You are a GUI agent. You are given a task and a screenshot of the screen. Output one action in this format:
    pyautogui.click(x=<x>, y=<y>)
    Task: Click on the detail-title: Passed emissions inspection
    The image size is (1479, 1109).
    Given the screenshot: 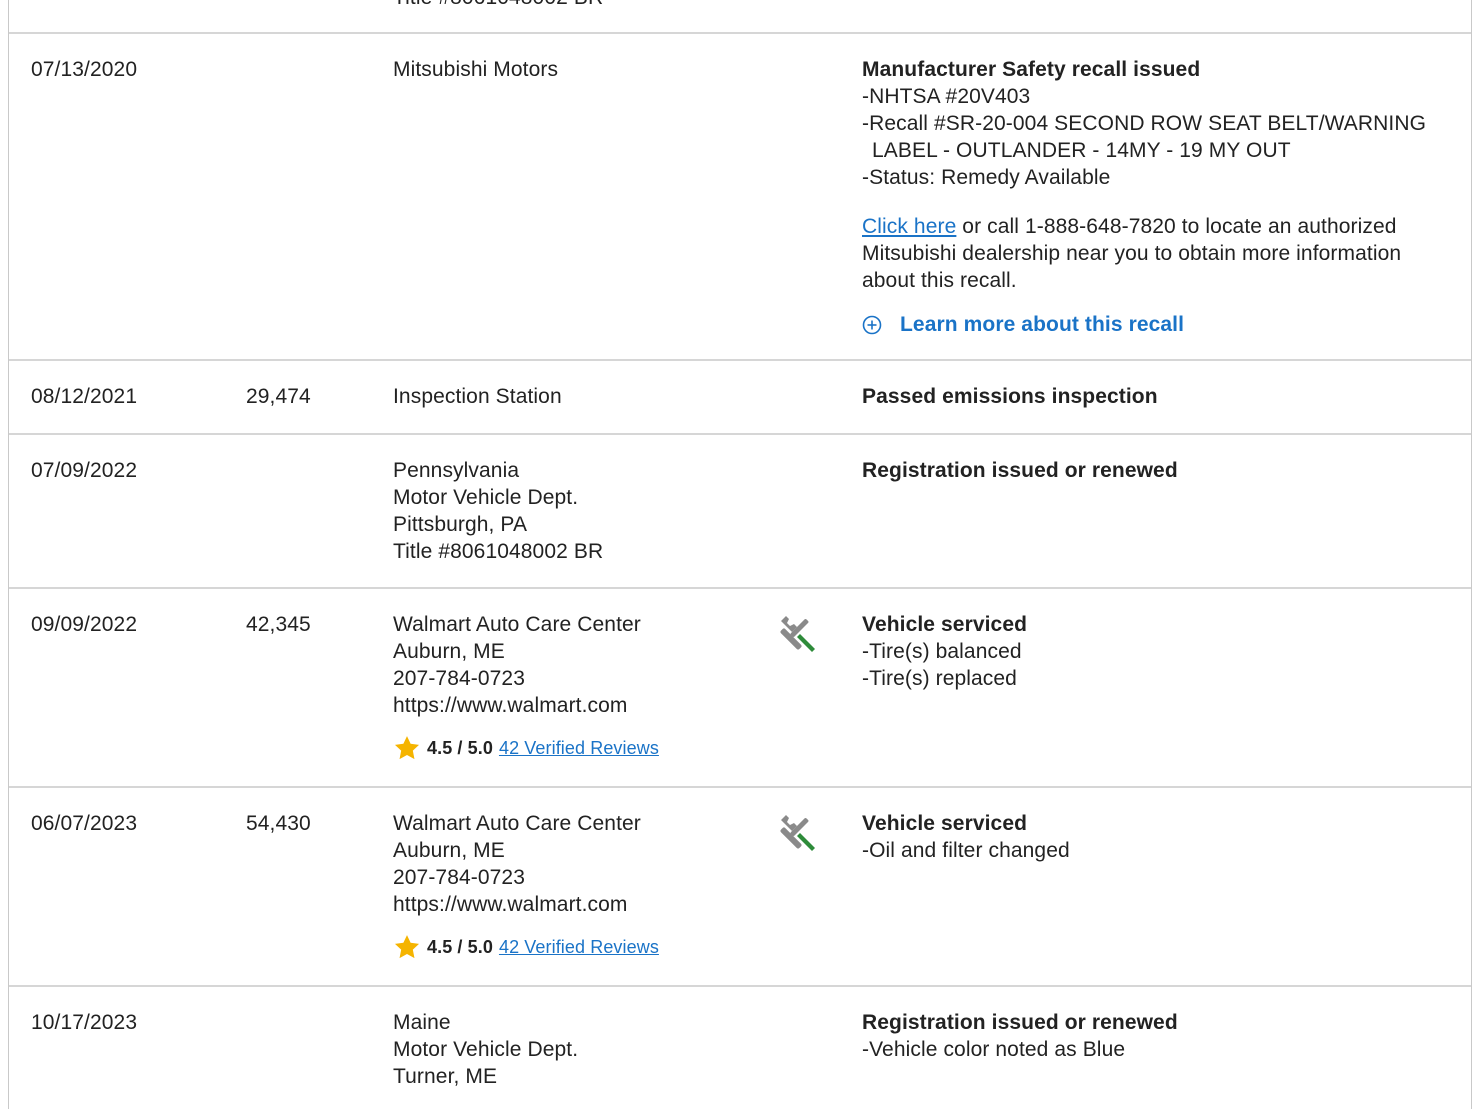 What is the action you would take?
    pyautogui.click(x=1010, y=396)
    